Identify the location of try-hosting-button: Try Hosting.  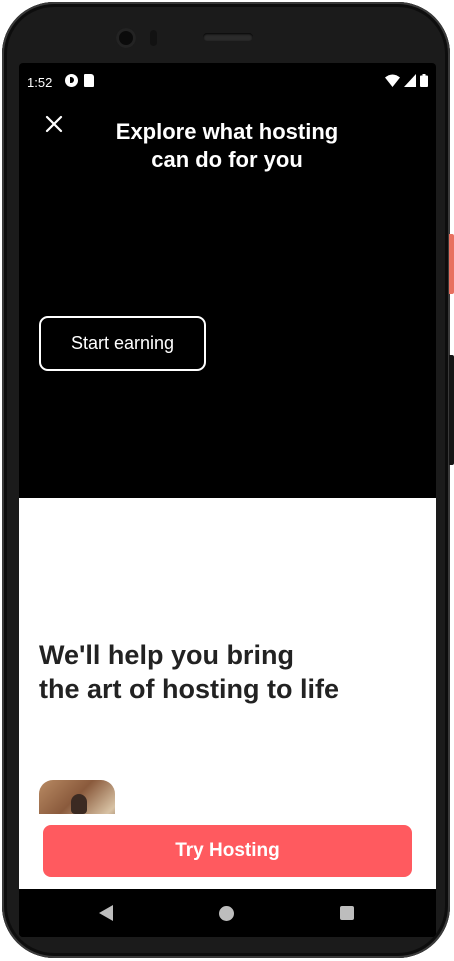
(227, 851).